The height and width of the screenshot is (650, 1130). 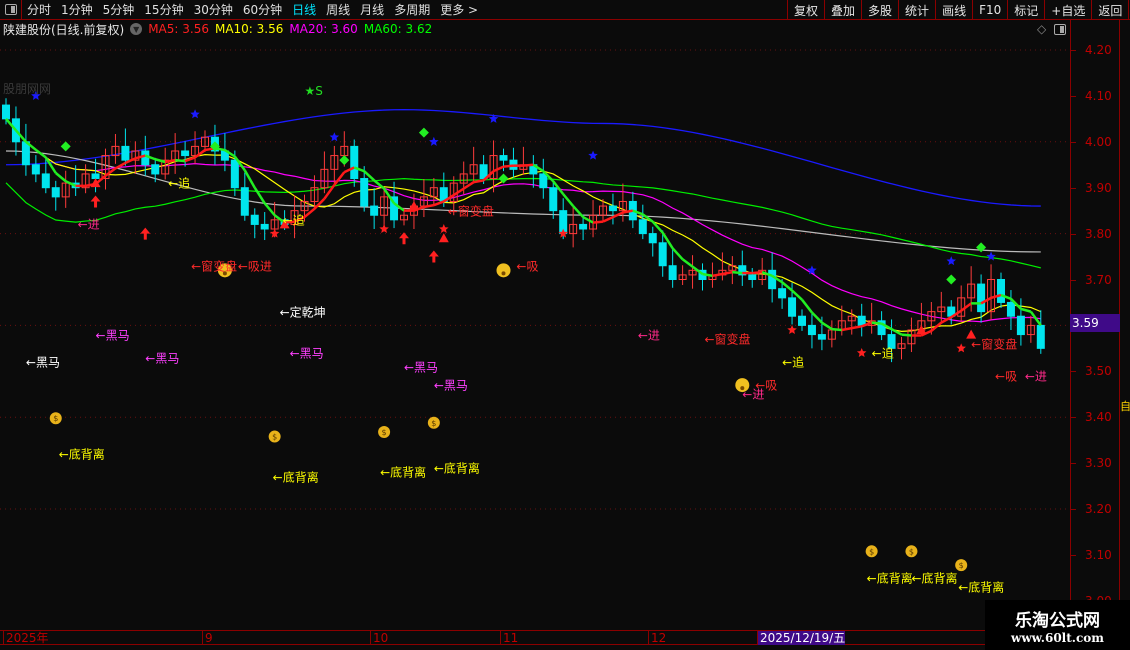 What do you see at coordinates (1057, 638) in the screenshot?
I see `logo-url: www.60lt.com` at bounding box center [1057, 638].